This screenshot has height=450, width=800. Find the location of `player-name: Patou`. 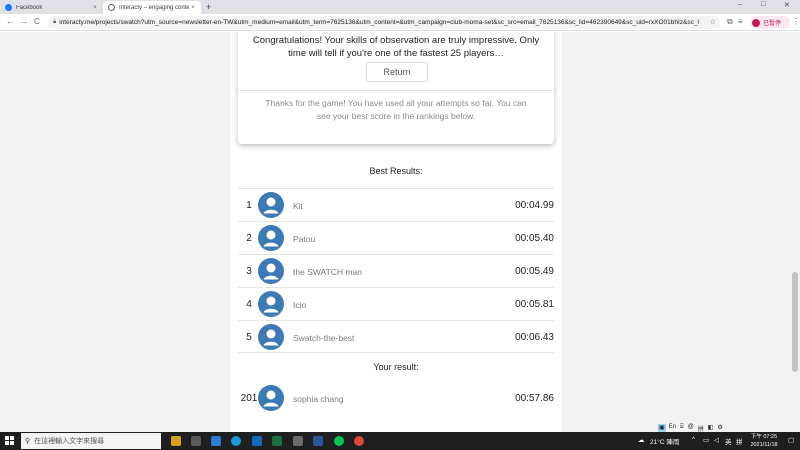

player-name: Patou is located at coordinates (304, 238).